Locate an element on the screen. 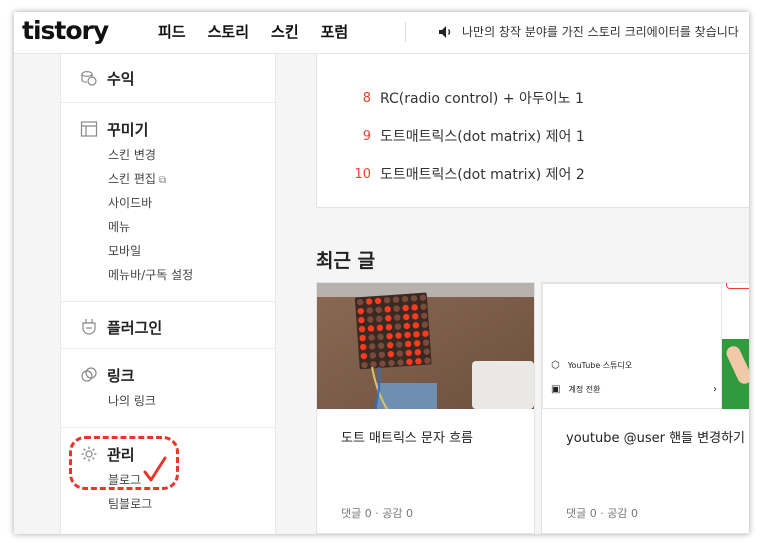 The image size is (763, 547). rank-number: 10 is located at coordinates (362, 174).